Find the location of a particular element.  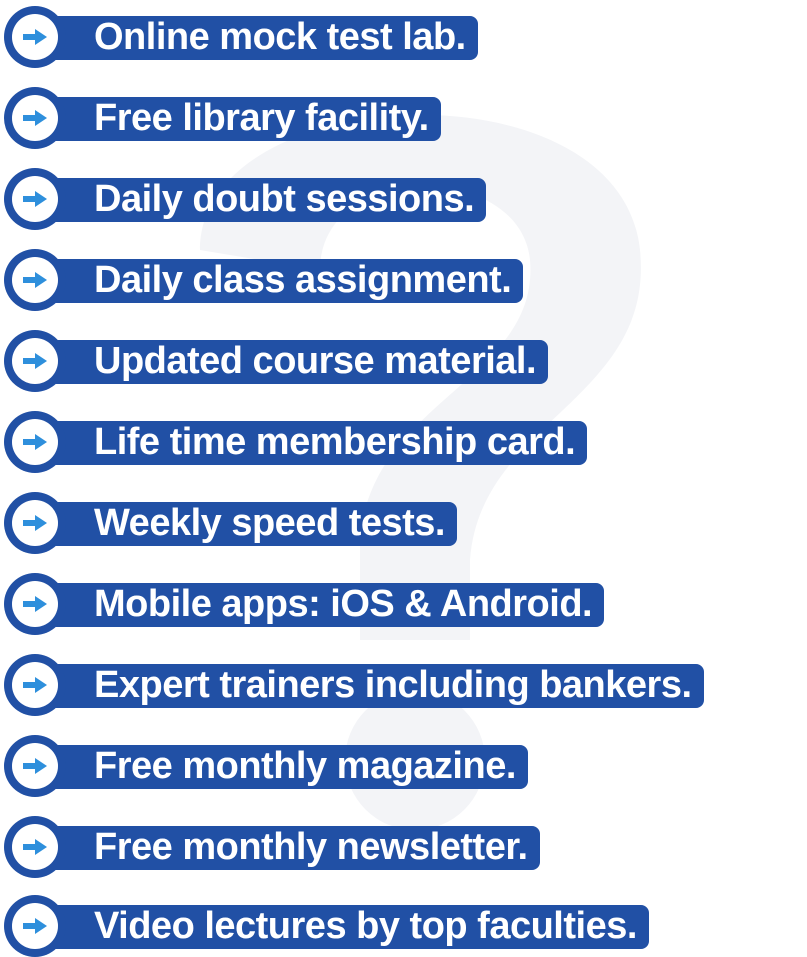

feature-pill: Daily doubt sessions. is located at coordinates (260, 200).